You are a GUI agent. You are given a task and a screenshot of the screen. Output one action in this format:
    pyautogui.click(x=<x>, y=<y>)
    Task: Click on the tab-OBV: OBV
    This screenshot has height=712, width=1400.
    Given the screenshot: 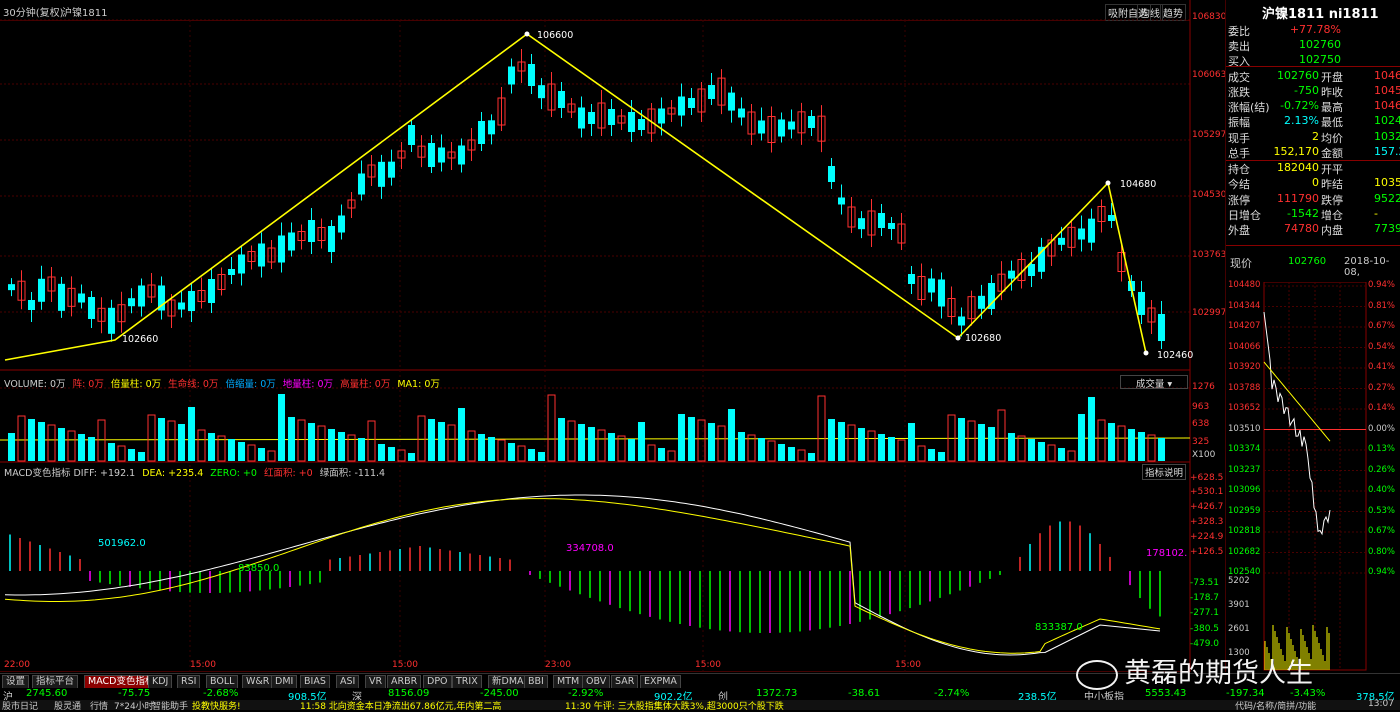 What is the action you would take?
    pyautogui.click(x=596, y=682)
    